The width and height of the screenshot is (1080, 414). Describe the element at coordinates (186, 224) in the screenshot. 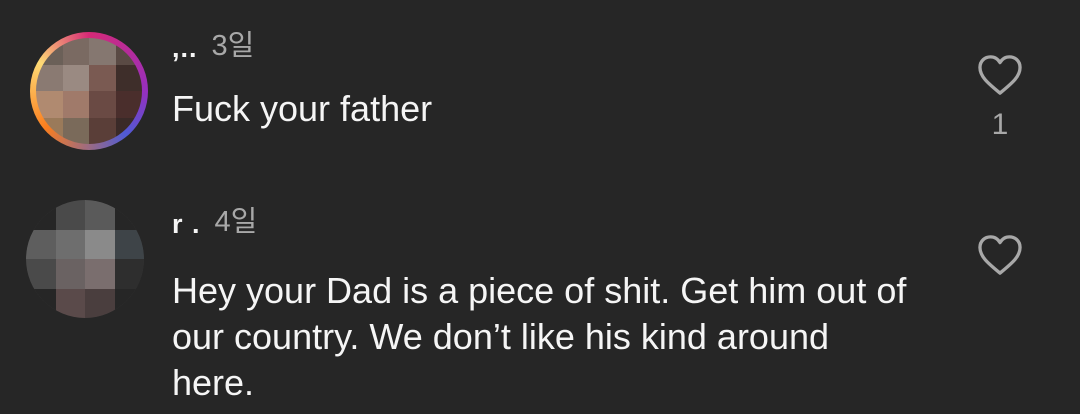

I see `username: r .` at that location.